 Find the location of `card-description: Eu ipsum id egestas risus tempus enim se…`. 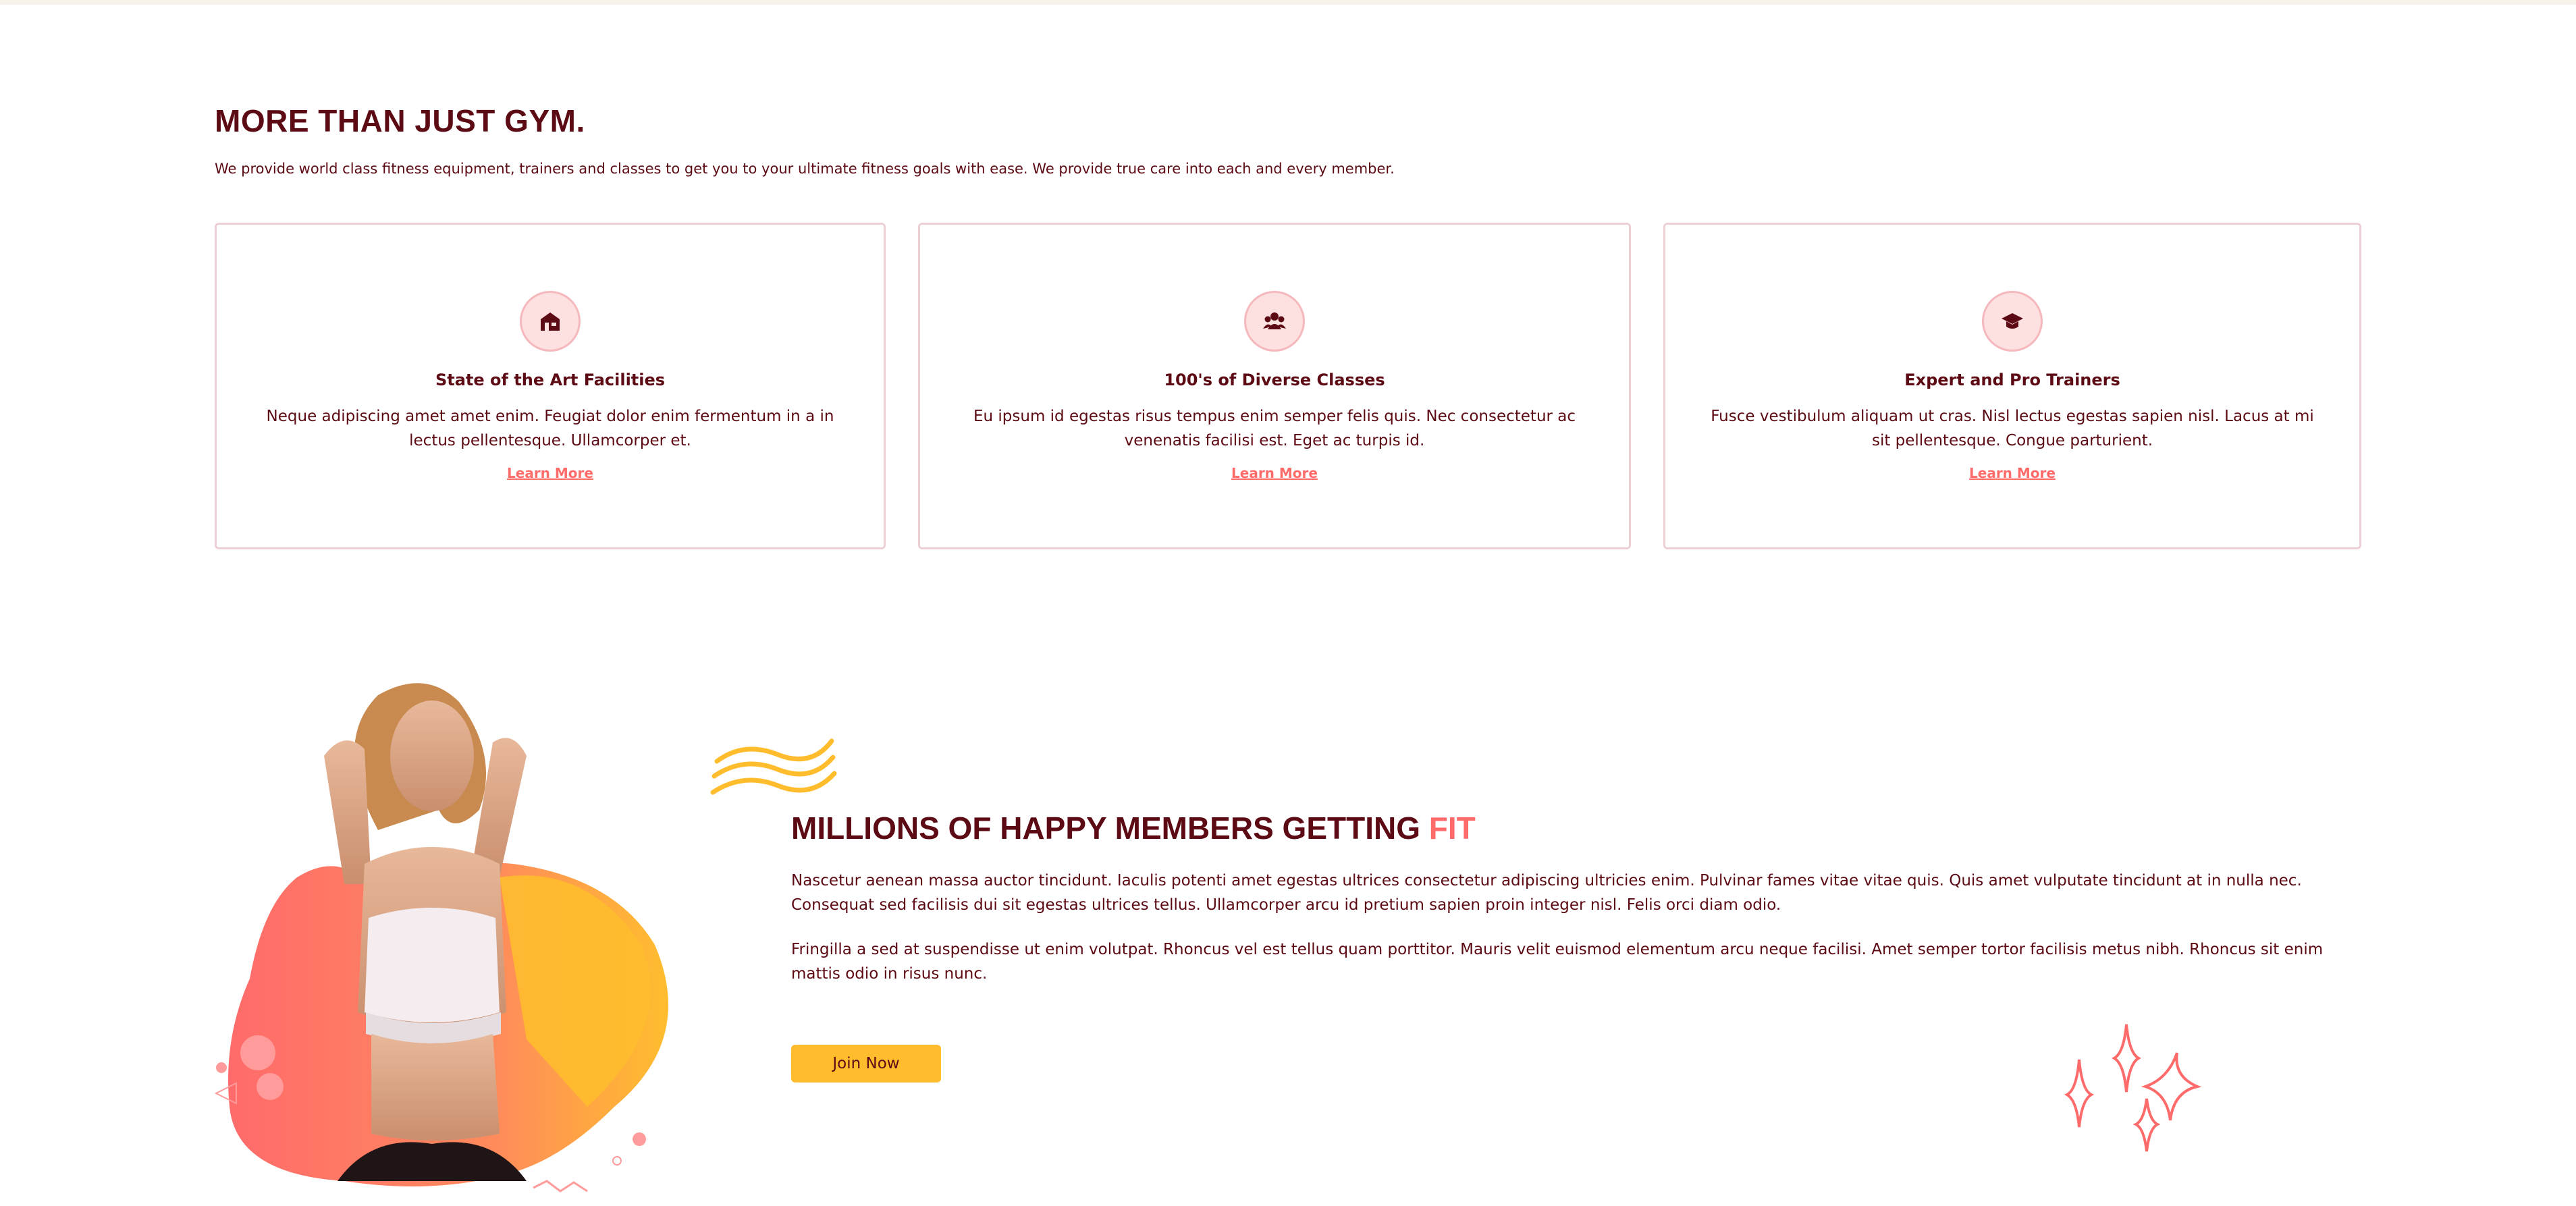

card-description: Eu ipsum id egestas risus tempus enim se… is located at coordinates (1274, 428).